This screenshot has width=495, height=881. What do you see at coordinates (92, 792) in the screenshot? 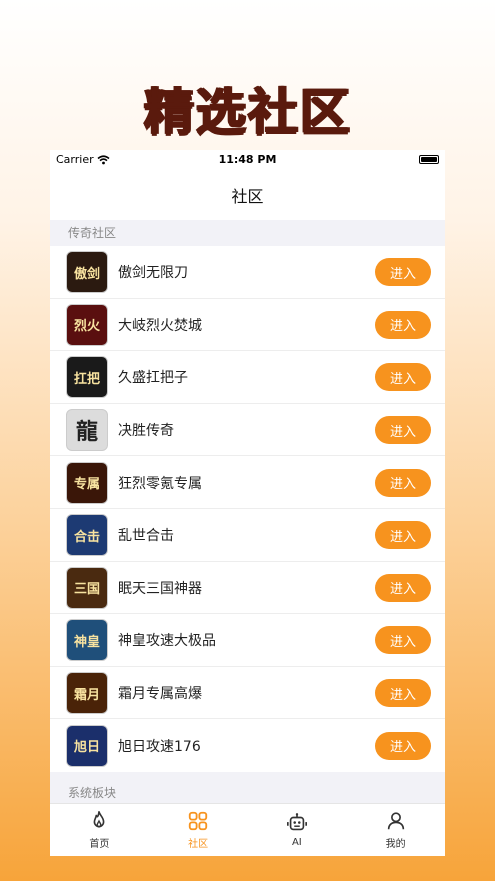
I see `section-header-system: 系统板块` at bounding box center [92, 792].